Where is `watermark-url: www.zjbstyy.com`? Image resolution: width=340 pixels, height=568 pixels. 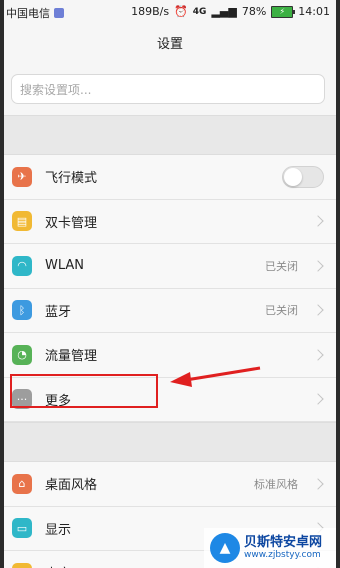 watermark-url: www.zjbstyy.com is located at coordinates (282, 555).